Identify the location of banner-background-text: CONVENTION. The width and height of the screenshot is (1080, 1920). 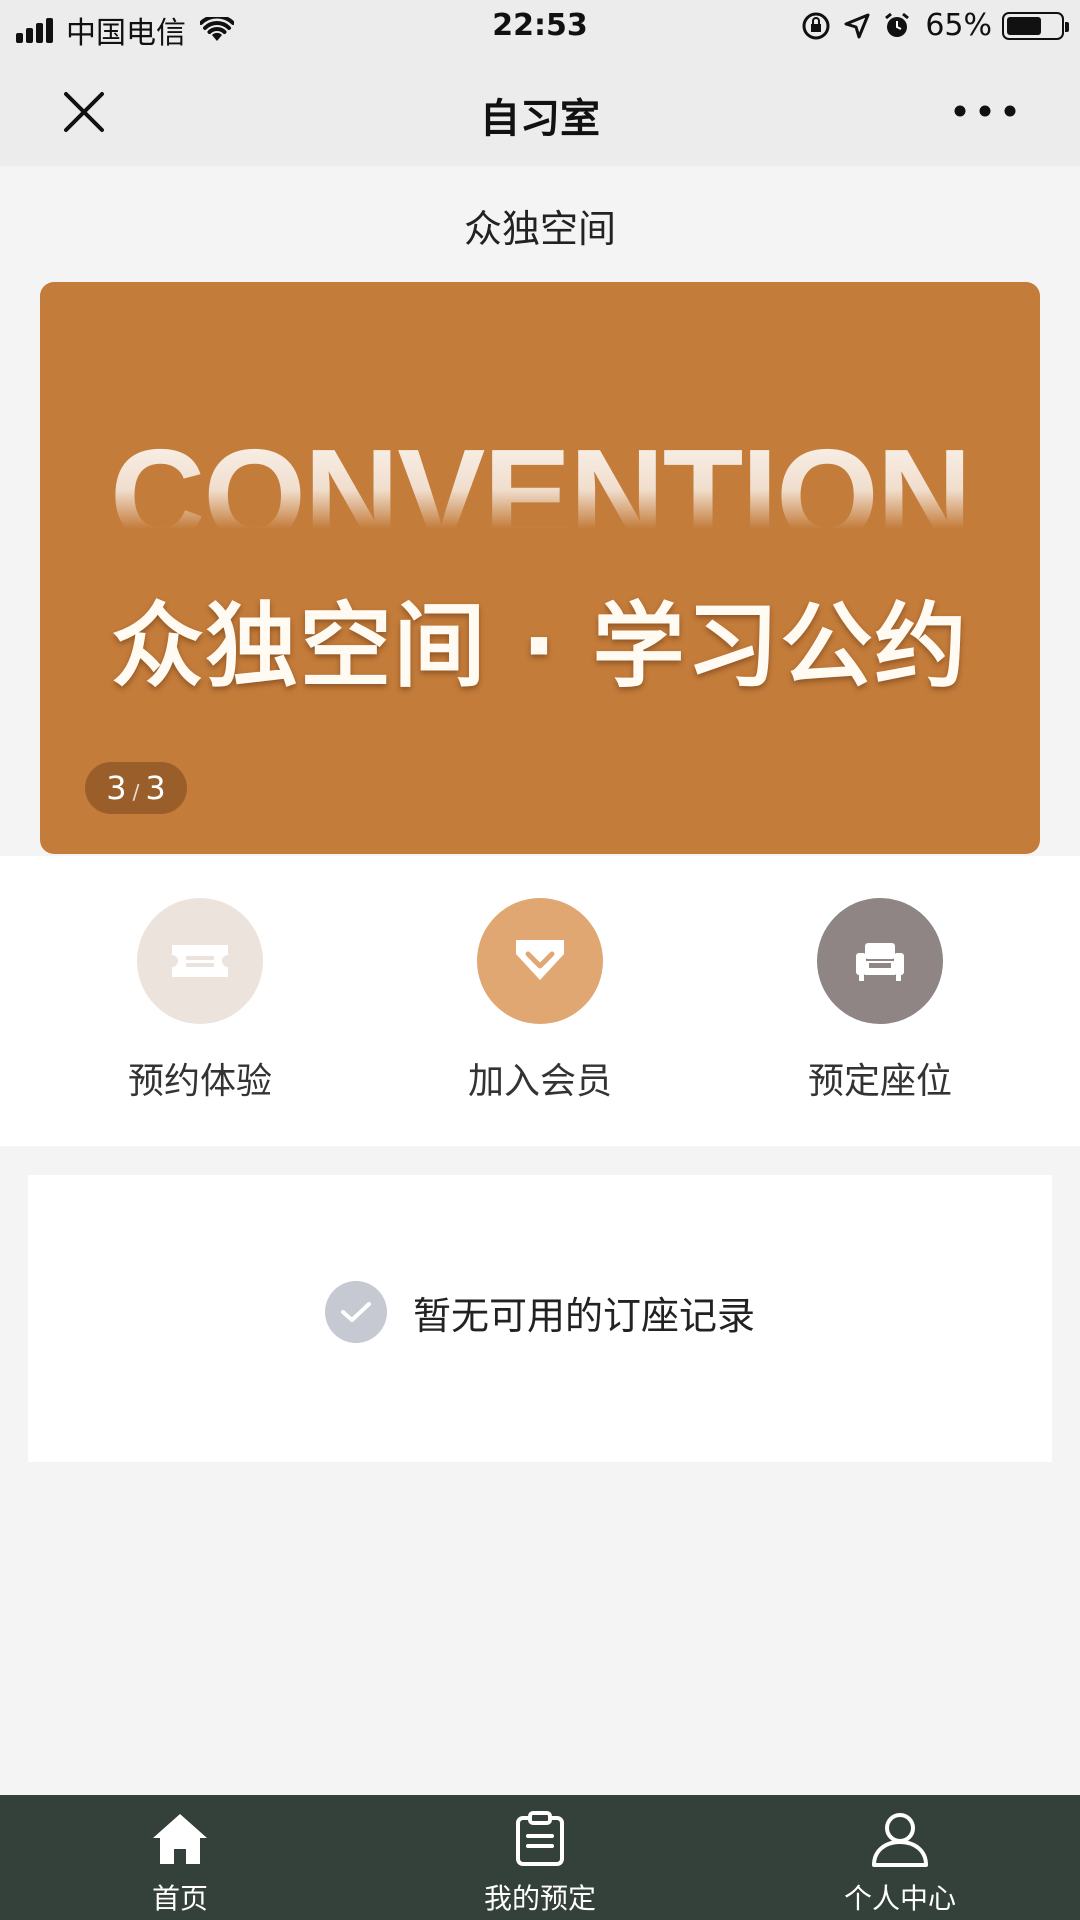
(540, 496).